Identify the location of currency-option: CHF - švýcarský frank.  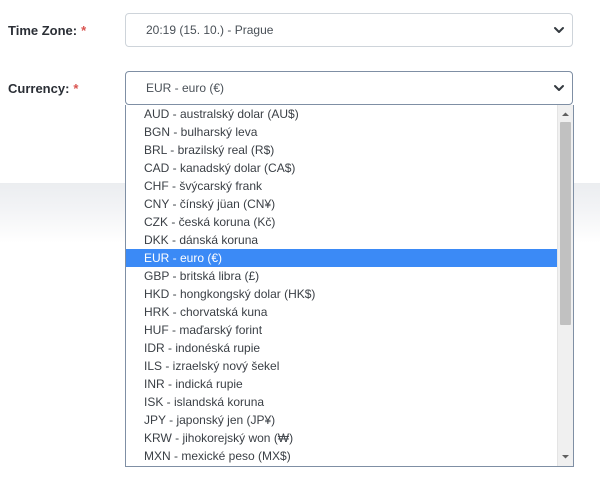
(342, 186).